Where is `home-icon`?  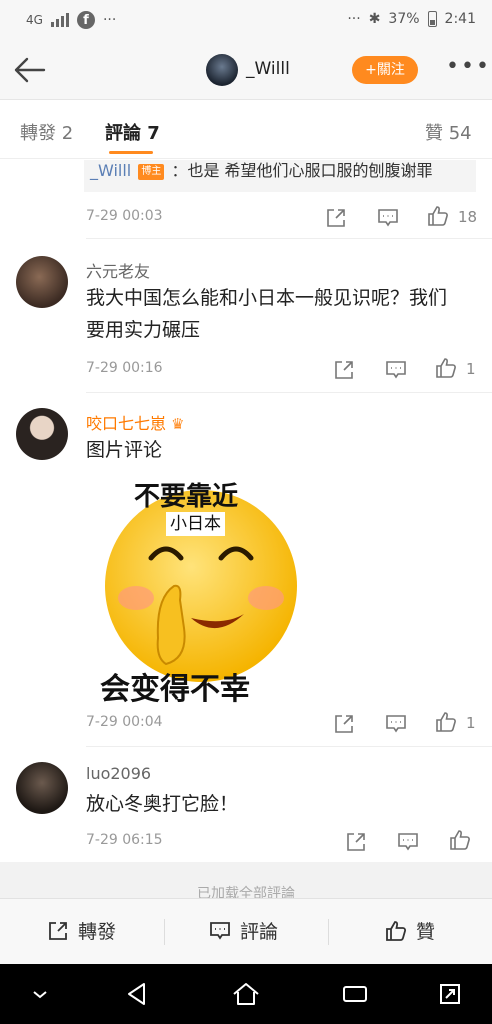 home-icon is located at coordinates (246, 994).